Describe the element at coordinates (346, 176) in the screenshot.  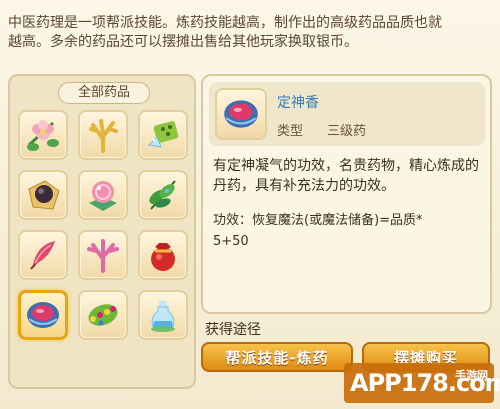
I see `item-description: 有定神凝气的功效，名贵药物，精心炼成的丹药，具有补充法力的功效。` at that location.